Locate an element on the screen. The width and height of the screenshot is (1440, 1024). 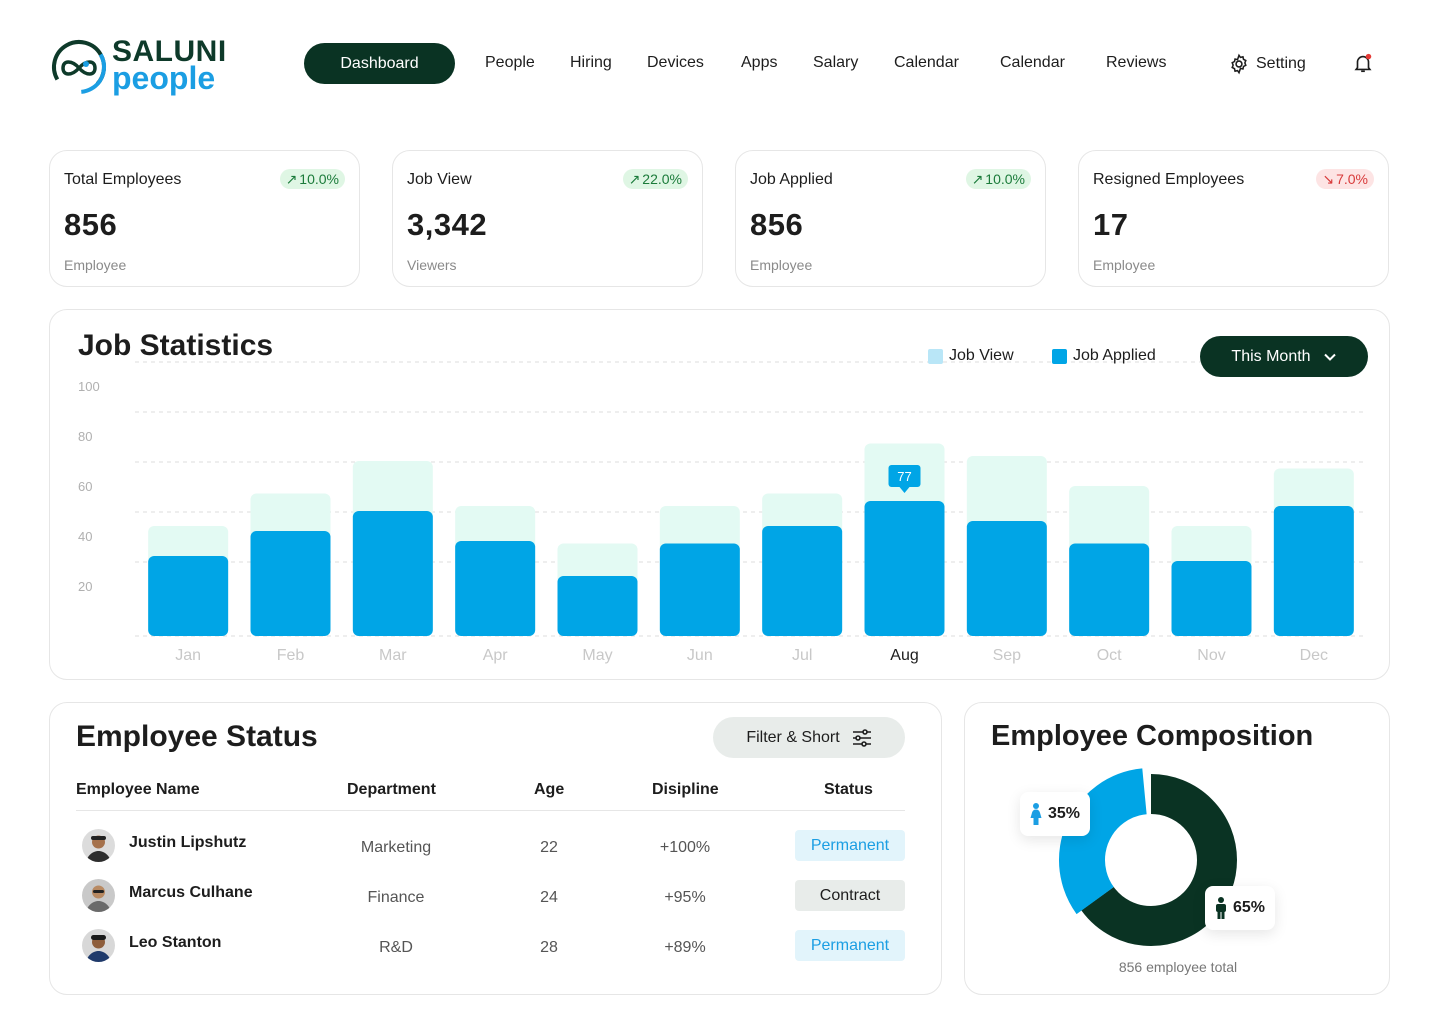
y-tick-label: 40 is located at coordinates (85, 536).